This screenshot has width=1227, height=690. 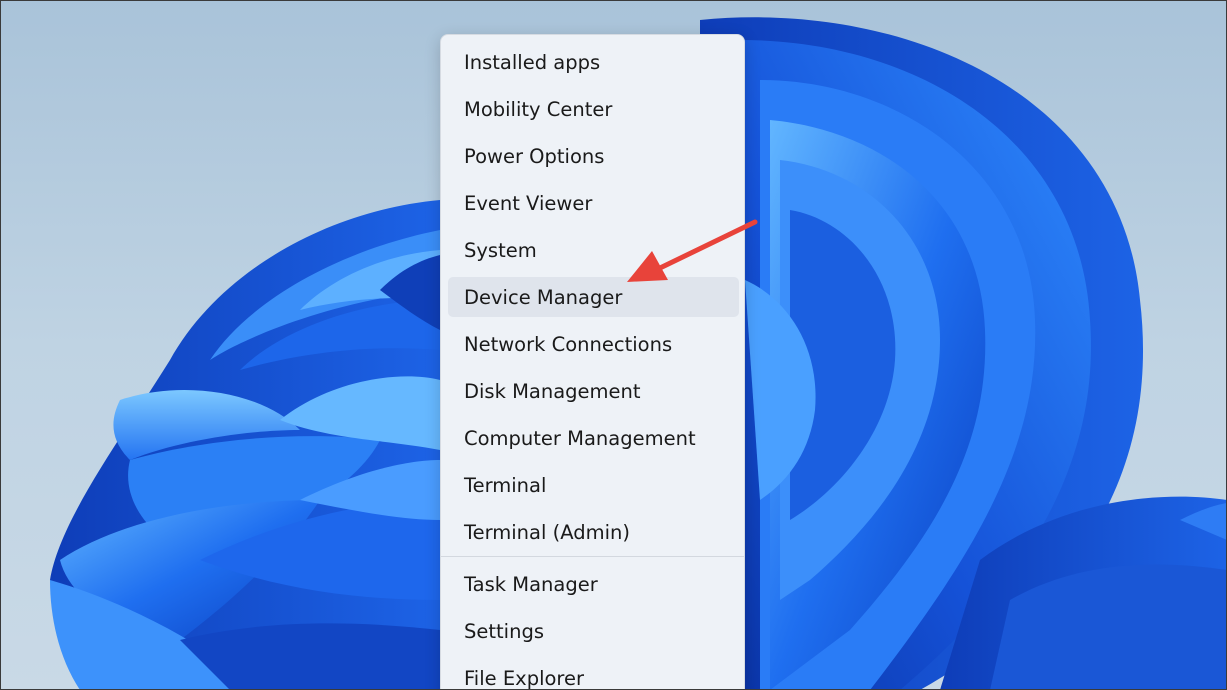 What do you see at coordinates (593, 203) in the screenshot?
I see `menu-item-event-viewer: Event Viewer` at bounding box center [593, 203].